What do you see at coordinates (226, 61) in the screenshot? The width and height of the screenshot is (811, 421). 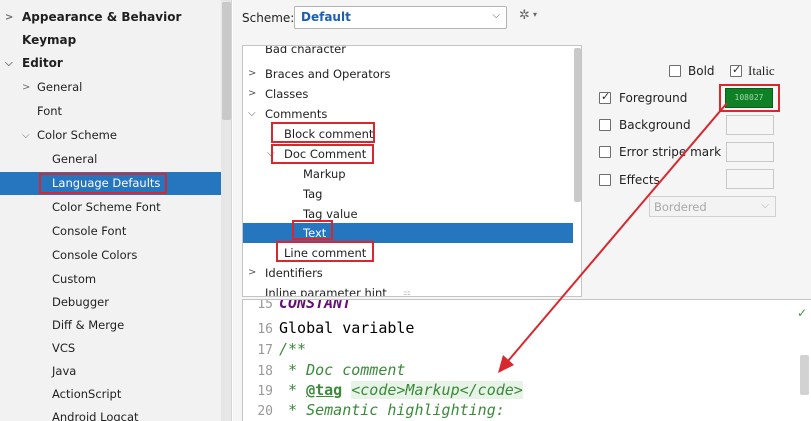 I see `sidebar-scrollbar-thumb` at bounding box center [226, 61].